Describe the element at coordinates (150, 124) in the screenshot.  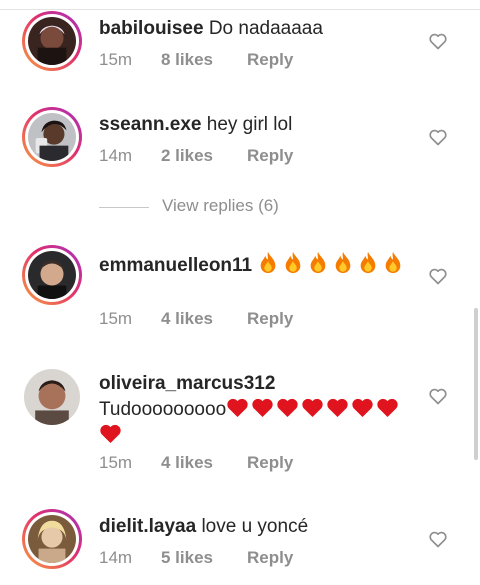
I see `comment-username: sseann.exe` at that location.